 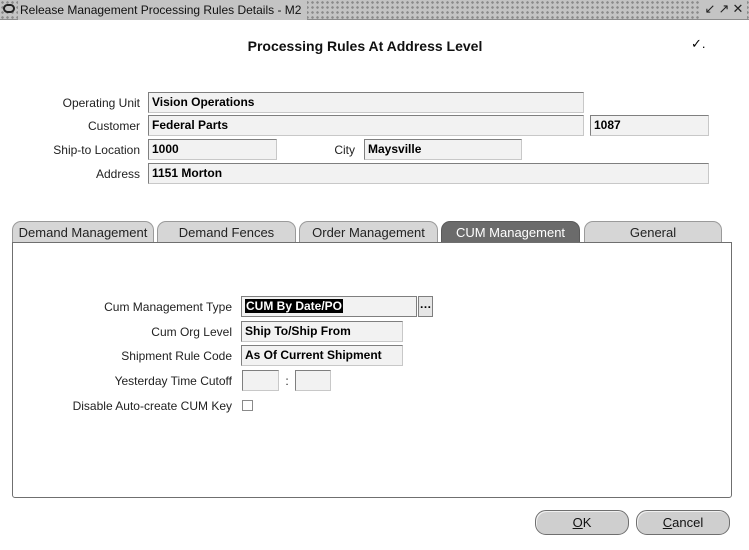 I want to click on cum-management-type-field: CUM By Date/PO, so click(x=329, y=306).